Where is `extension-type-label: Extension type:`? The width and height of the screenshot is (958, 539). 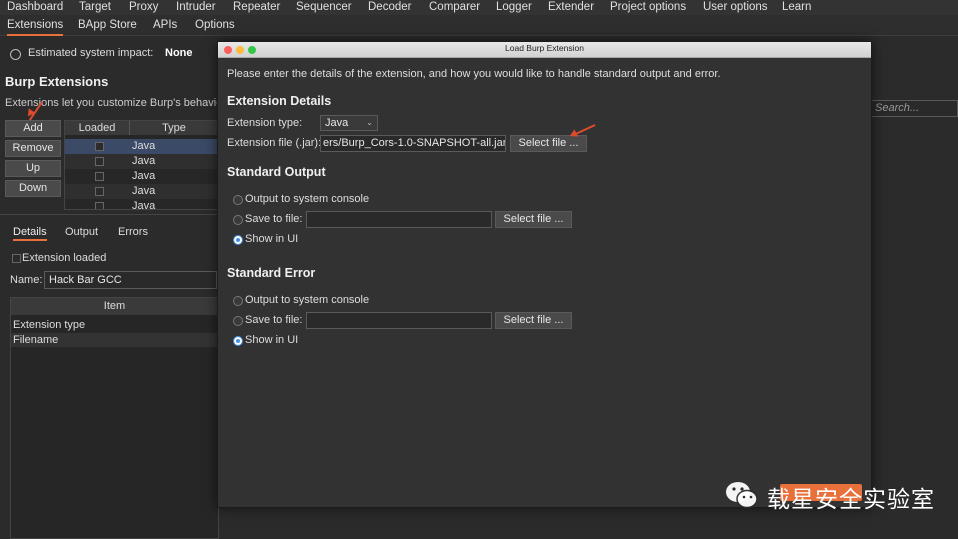
extension-type-label: Extension type: is located at coordinates (265, 123).